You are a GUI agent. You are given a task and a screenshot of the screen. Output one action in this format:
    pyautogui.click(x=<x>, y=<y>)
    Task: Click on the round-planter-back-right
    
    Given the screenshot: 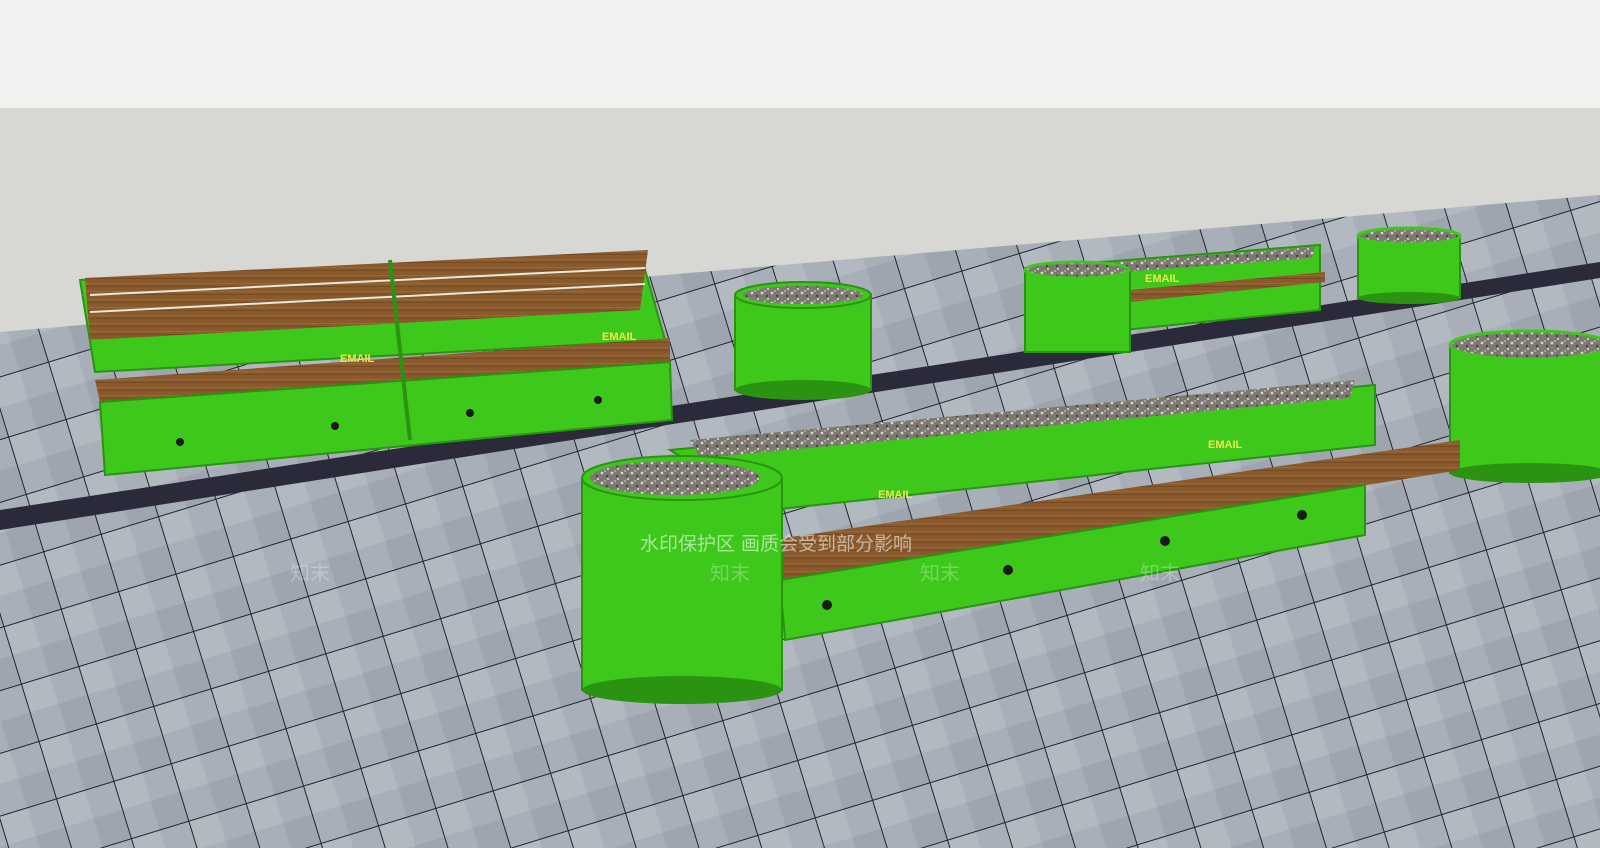 What is the action you would take?
    pyautogui.click(x=1409, y=265)
    